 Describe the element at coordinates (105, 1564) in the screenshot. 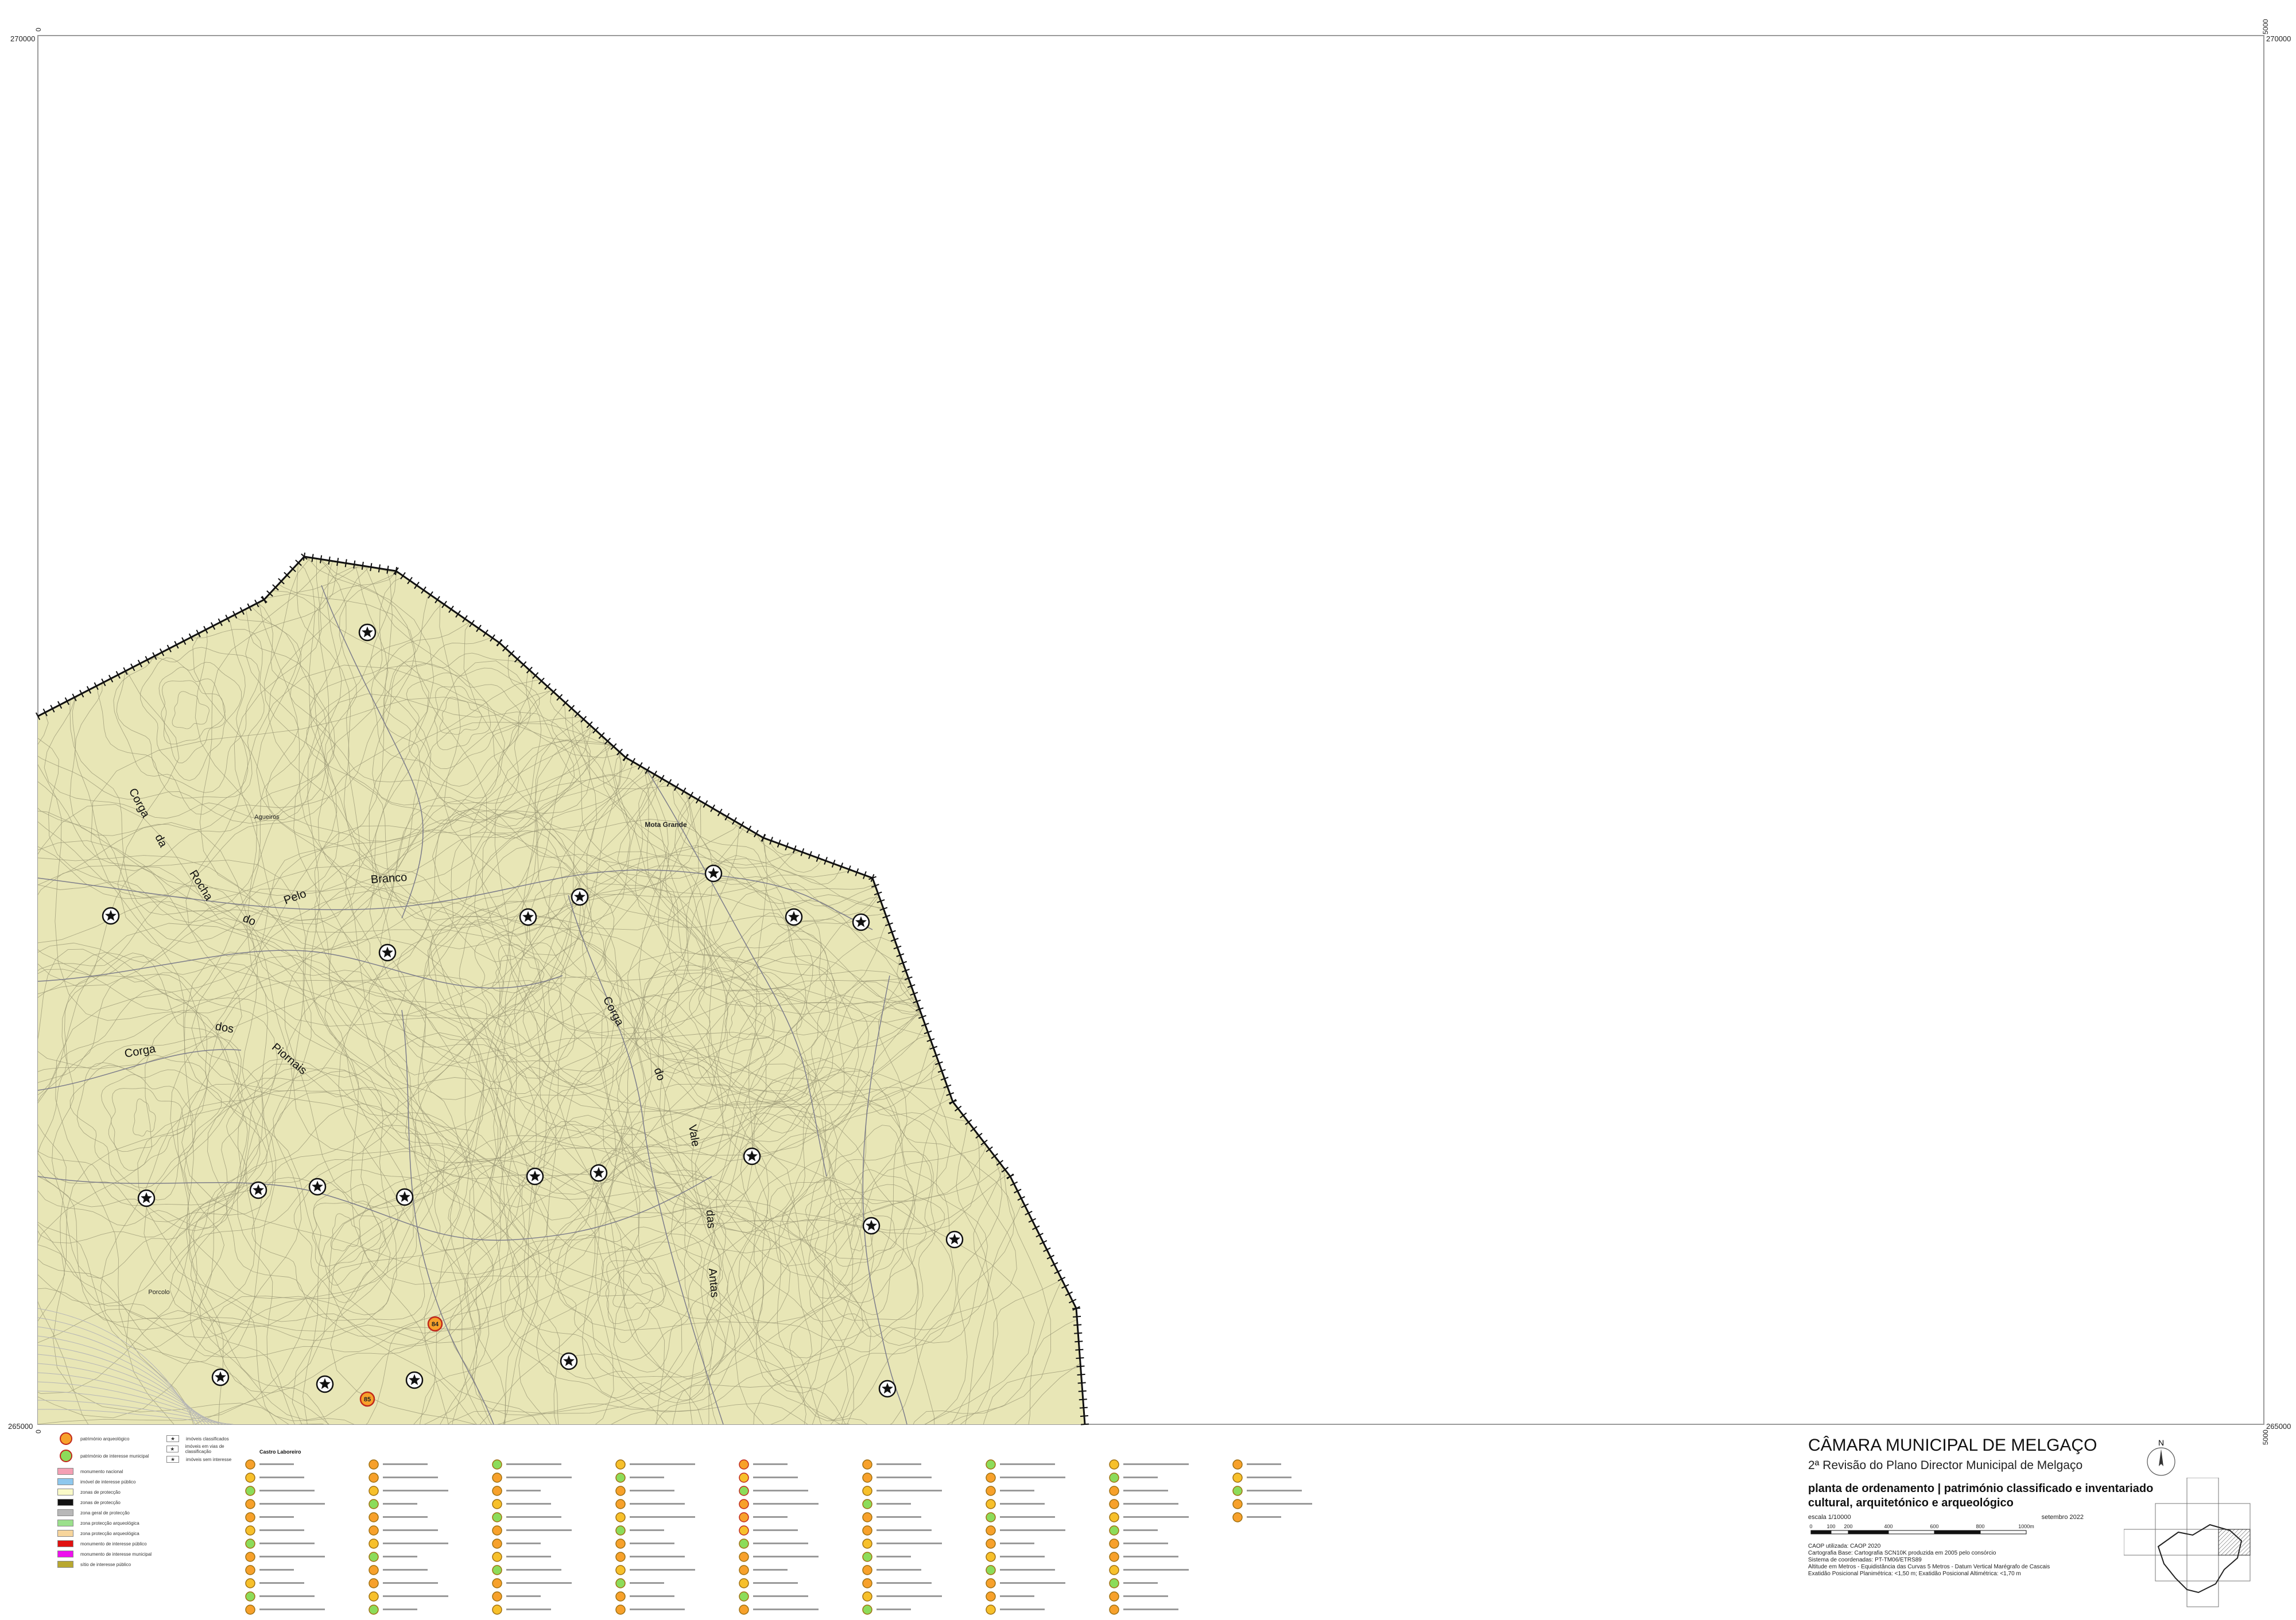

I see `legend-label: sítio de interesse público` at that location.